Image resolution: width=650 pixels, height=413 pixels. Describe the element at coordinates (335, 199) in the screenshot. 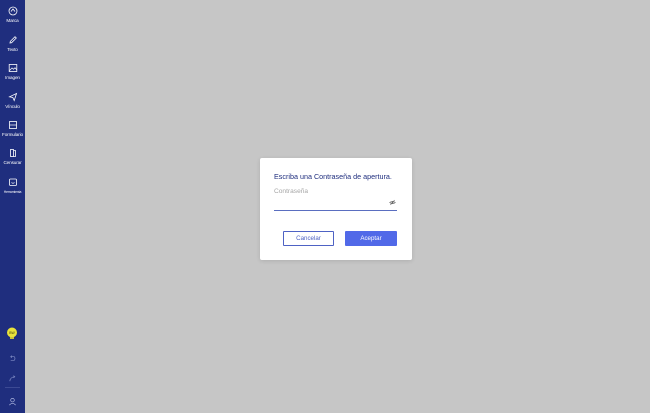

I see `password-input: Contraseña` at that location.